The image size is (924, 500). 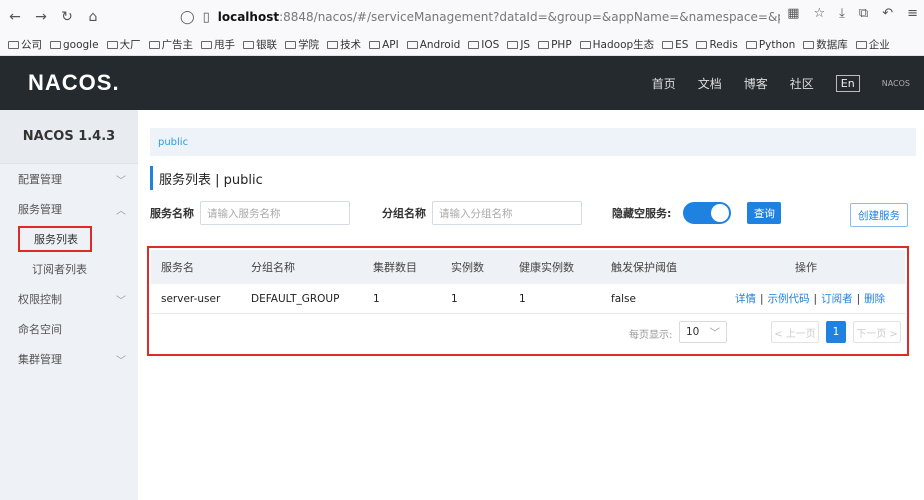 I want to click on sidebar-item-label: 集群管理, so click(x=40, y=359).